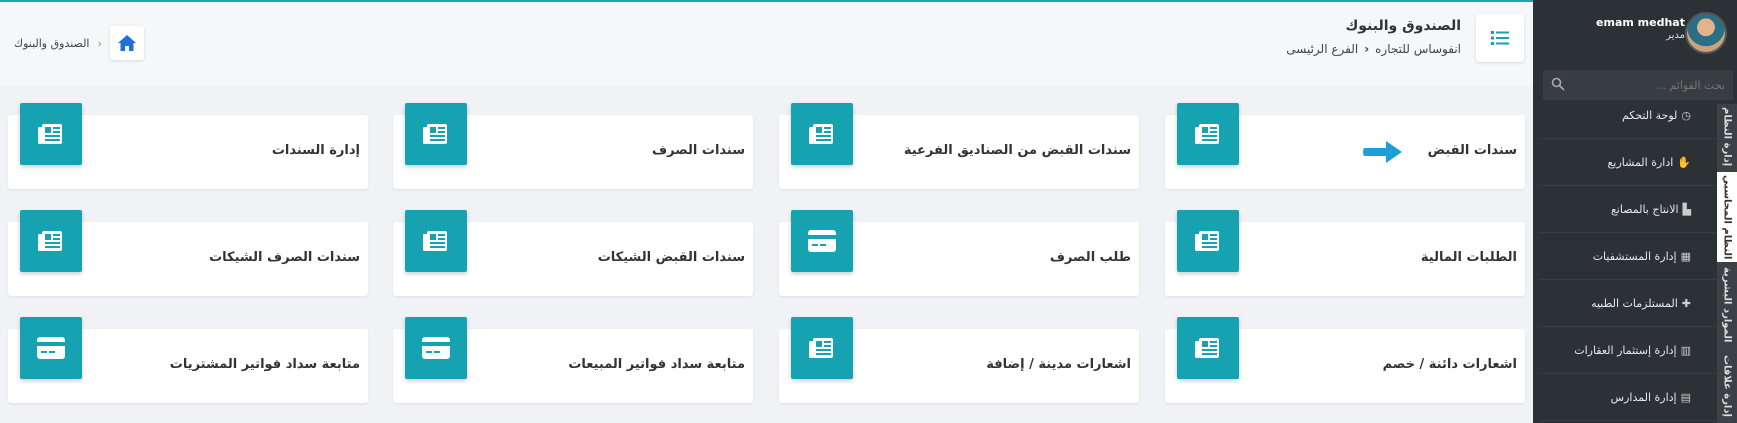 The image size is (1737, 423). I want to click on tab-system-admin: إدارة النظام, so click(1727, 137).